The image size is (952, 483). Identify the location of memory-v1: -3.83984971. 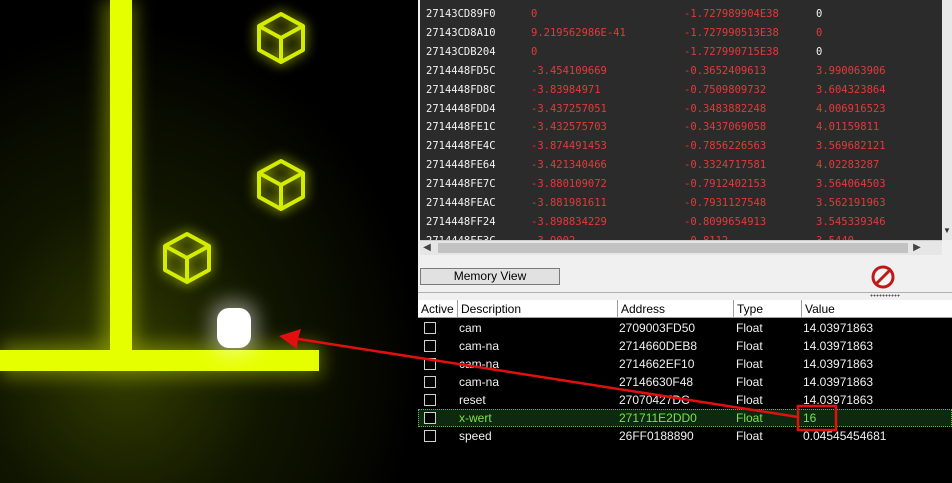
(566, 89).